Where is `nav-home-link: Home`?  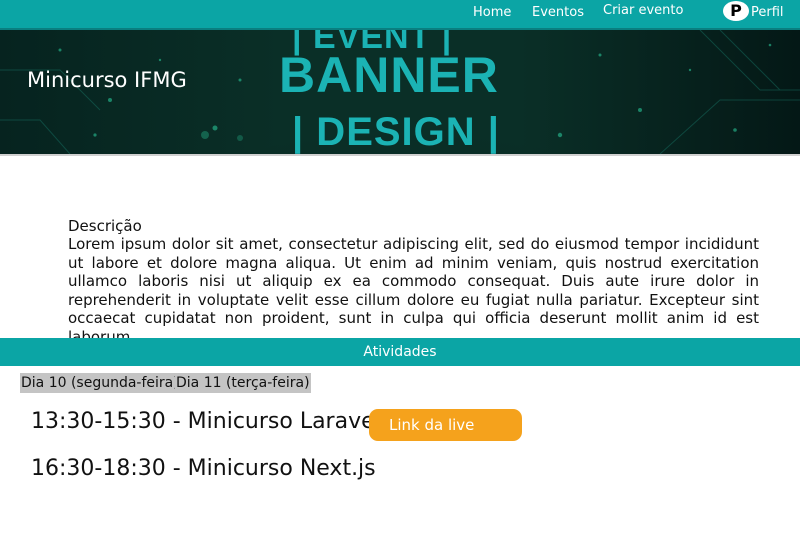 nav-home-link: Home is located at coordinates (492, 12).